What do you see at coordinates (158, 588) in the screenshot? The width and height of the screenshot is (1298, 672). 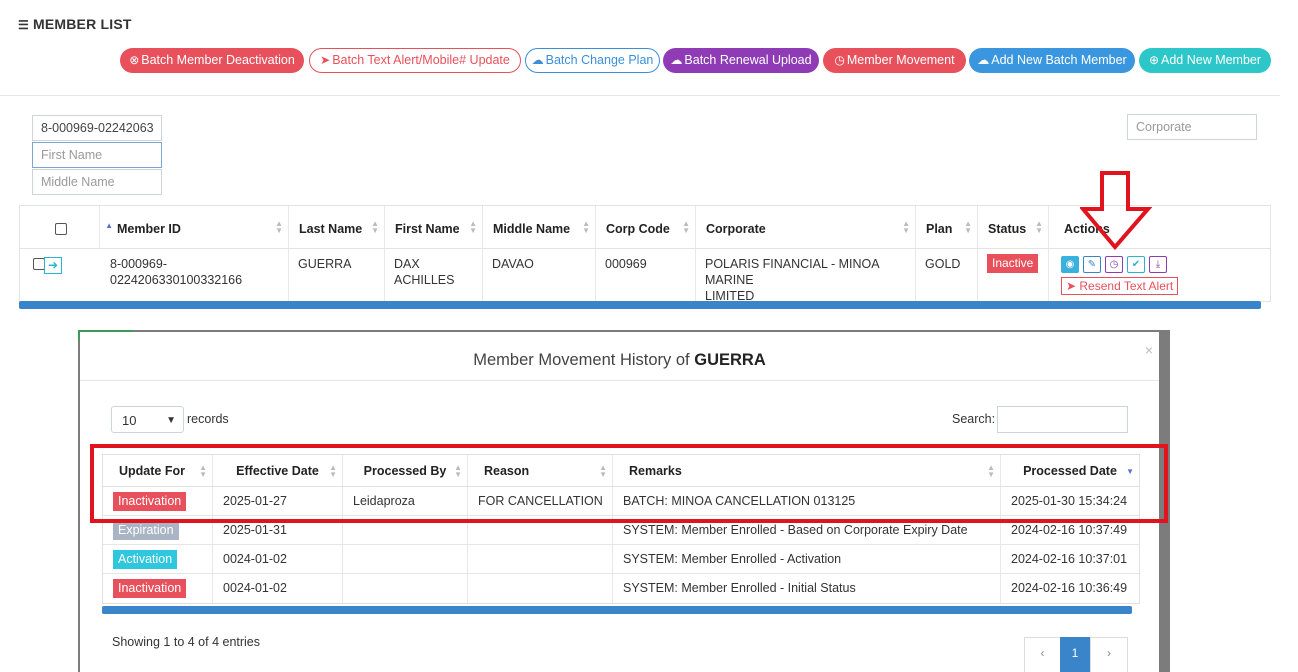 I see `update-for-cell: Inactivation` at bounding box center [158, 588].